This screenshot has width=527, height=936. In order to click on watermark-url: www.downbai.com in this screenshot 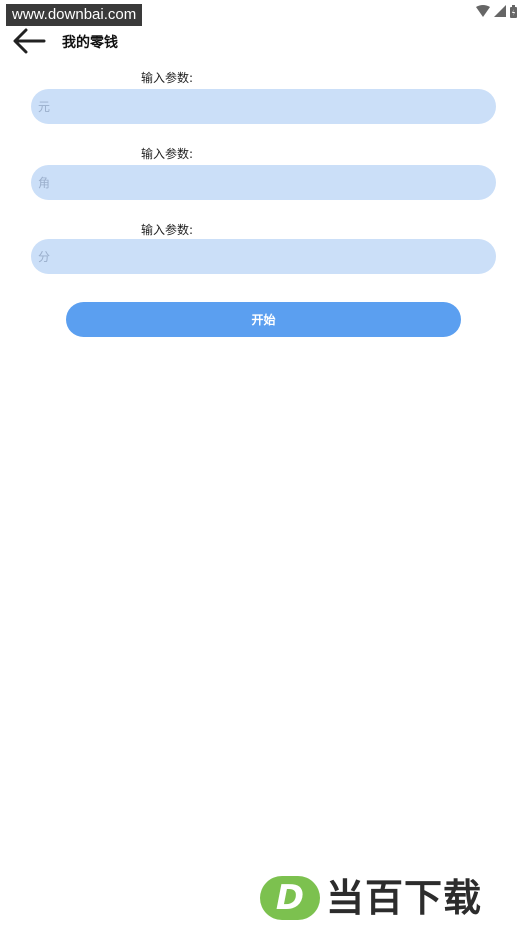, I will do `click(74, 15)`.